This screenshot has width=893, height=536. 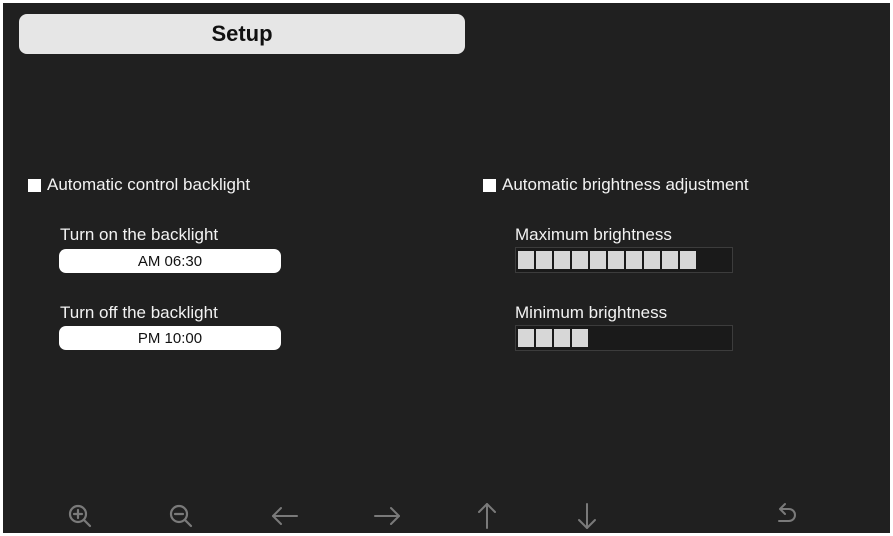 I want to click on arrow-left-icon, so click(x=285, y=516).